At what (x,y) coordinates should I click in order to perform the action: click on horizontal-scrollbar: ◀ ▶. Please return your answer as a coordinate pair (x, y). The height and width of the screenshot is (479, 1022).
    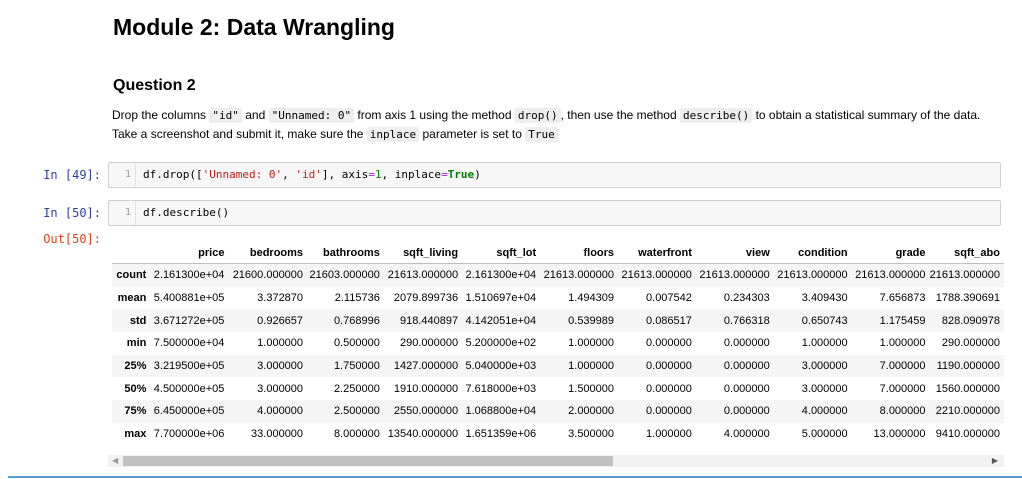
    Looking at the image, I should click on (556, 461).